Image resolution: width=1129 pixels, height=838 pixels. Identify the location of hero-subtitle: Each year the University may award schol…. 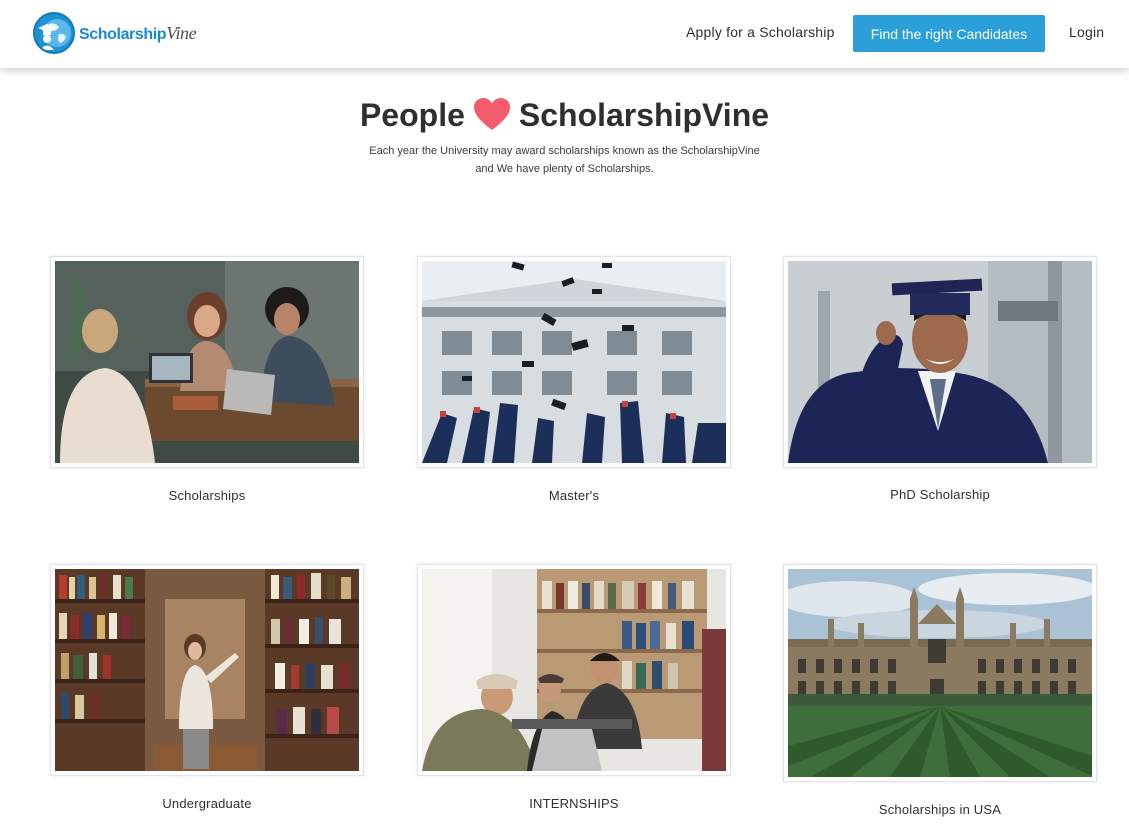
(564, 160).